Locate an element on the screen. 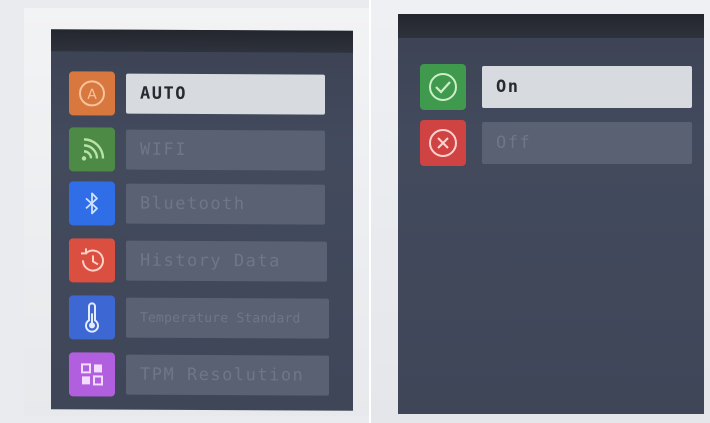 This screenshot has height=423, width=710. bluetooth-icon is located at coordinates (92, 203).